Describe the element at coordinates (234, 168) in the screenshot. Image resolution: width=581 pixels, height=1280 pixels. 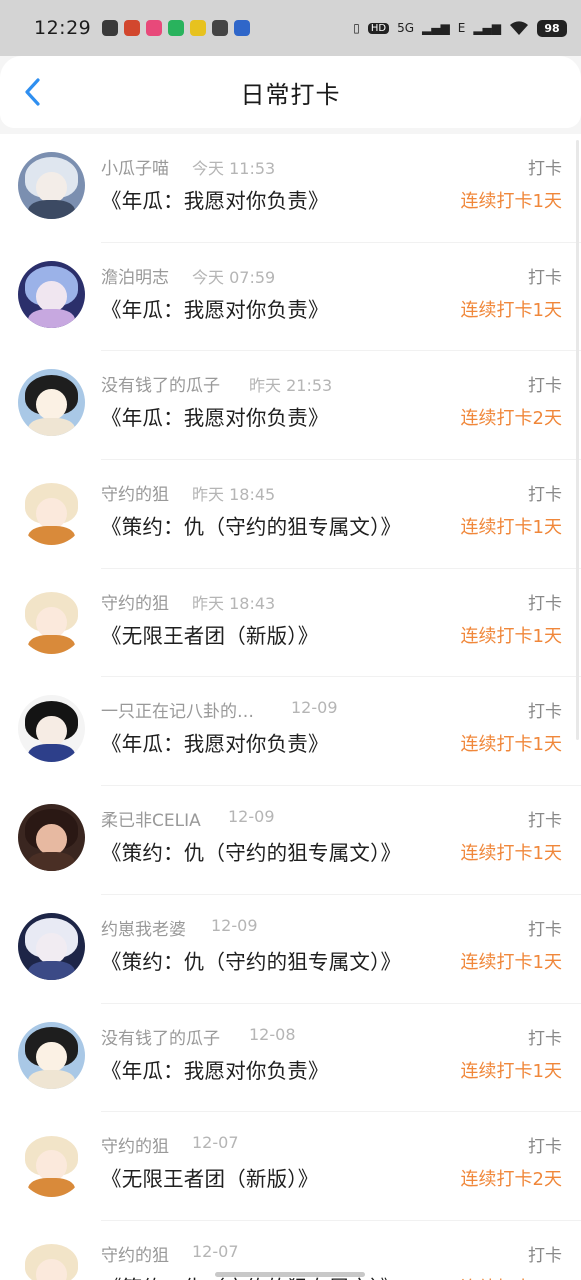
I see `checkin-time: 今天 11:53` at that location.